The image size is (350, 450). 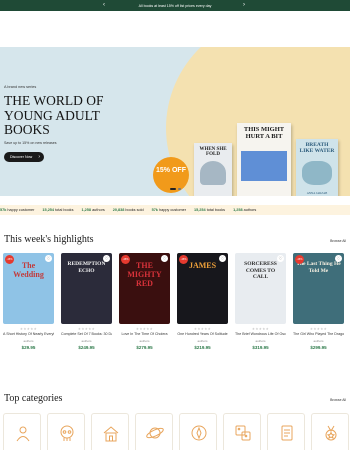 What do you see at coordinates (317, 193) in the screenshot?
I see `hero-book-author: ANNA JARZAB` at bounding box center [317, 193].